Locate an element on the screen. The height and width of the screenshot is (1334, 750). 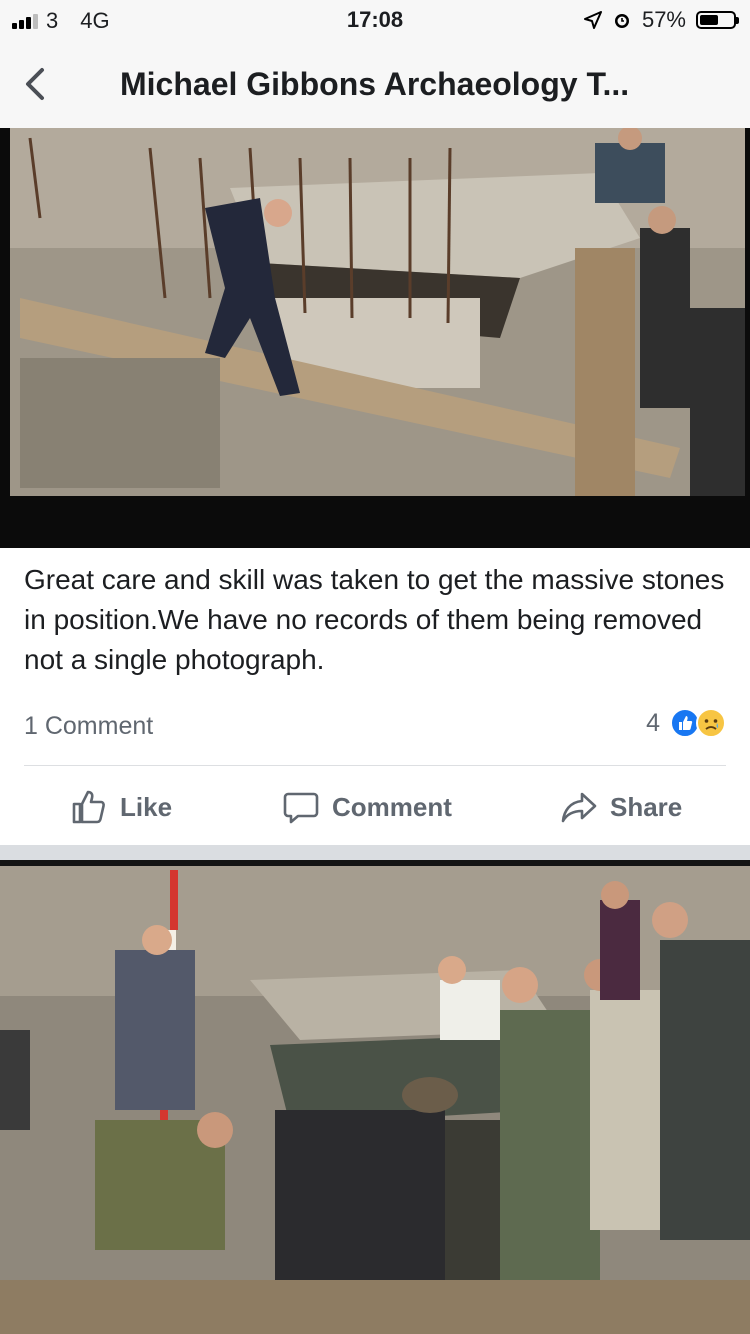
post-action-bar: Like Comment Share is located at coordinates (375, 808).